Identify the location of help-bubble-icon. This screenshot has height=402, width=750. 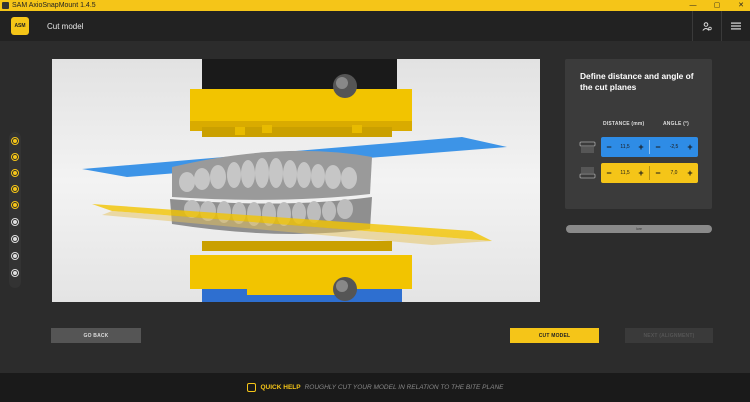
(251, 387).